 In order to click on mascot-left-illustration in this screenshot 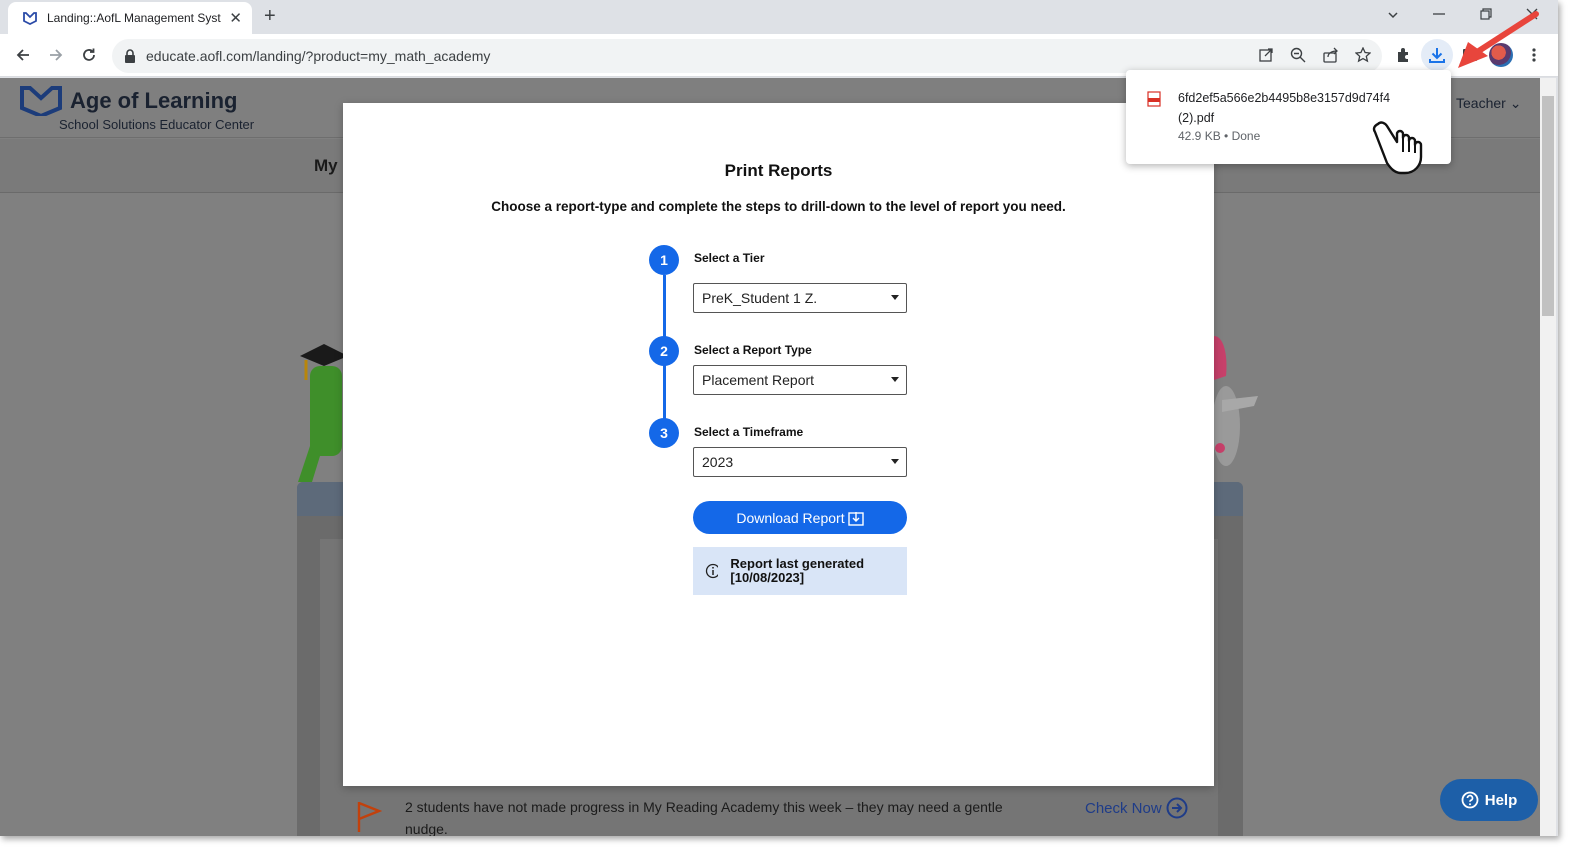, I will do `click(322, 413)`.